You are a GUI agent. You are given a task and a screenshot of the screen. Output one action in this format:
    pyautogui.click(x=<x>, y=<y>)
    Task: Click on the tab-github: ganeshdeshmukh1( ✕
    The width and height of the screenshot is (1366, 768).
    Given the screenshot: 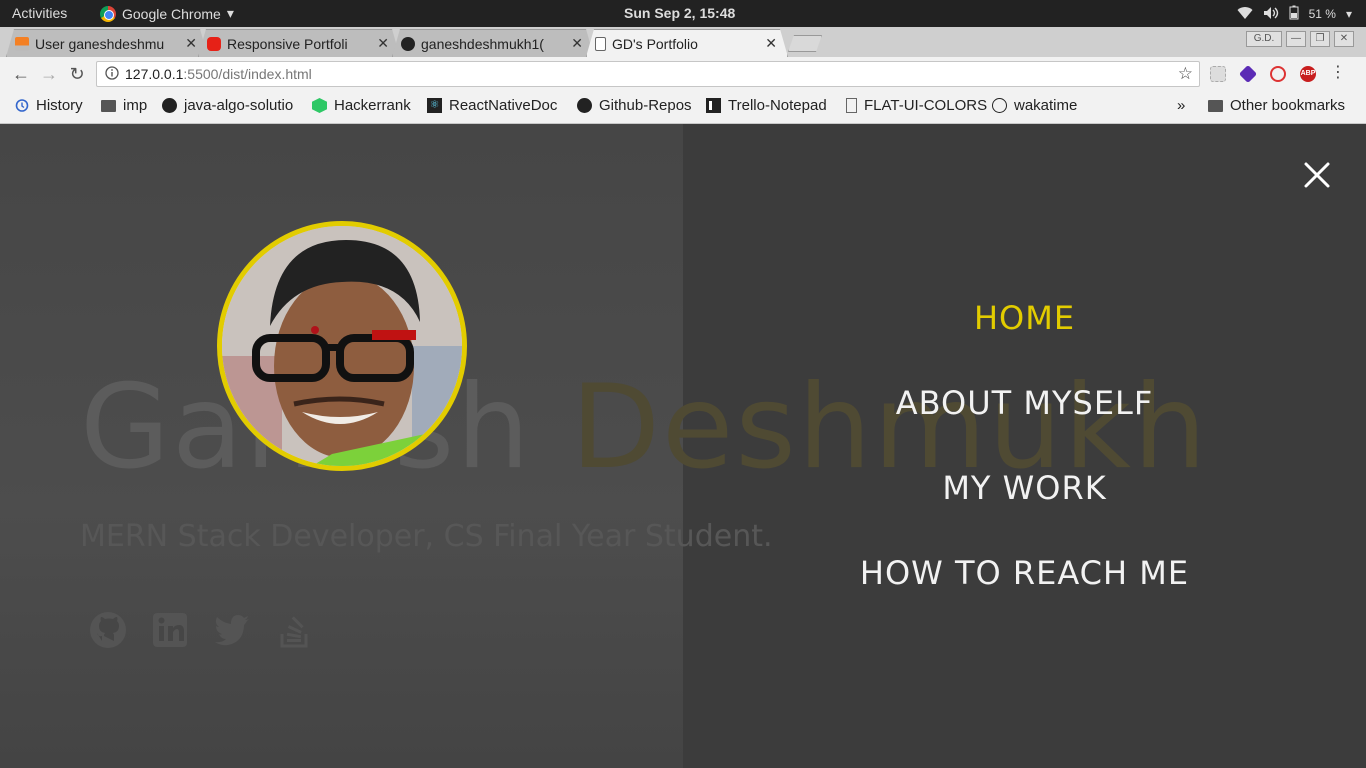 What is the action you would take?
    pyautogui.click(x=493, y=43)
    